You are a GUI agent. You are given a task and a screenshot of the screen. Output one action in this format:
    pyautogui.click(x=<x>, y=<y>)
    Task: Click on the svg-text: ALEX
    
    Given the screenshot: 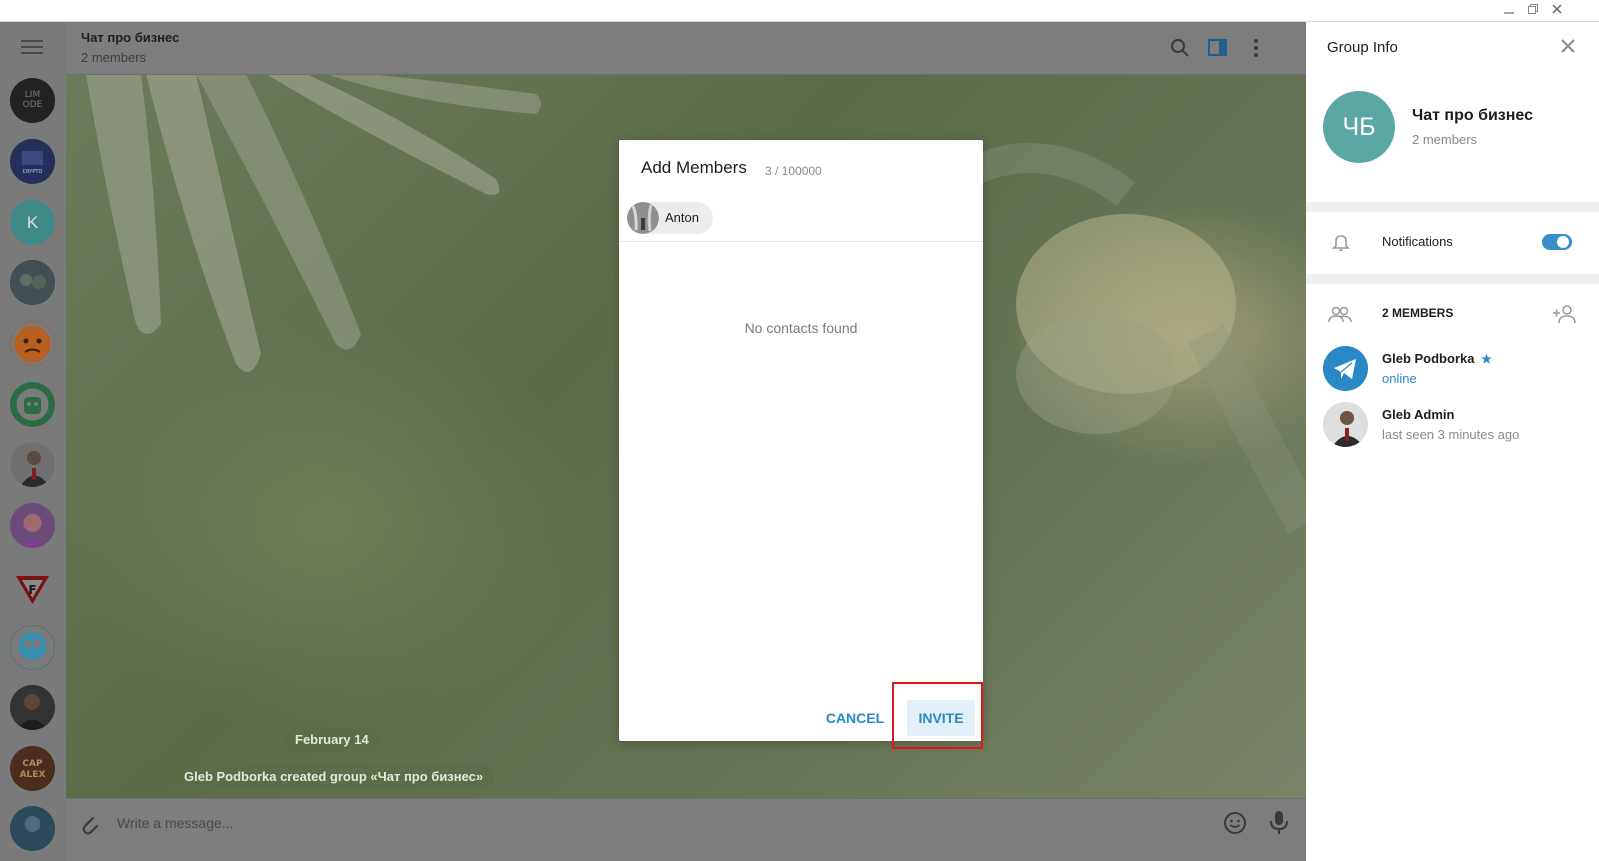 What is the action you would take?
    pyautogui.click(x=33, y=775)
    